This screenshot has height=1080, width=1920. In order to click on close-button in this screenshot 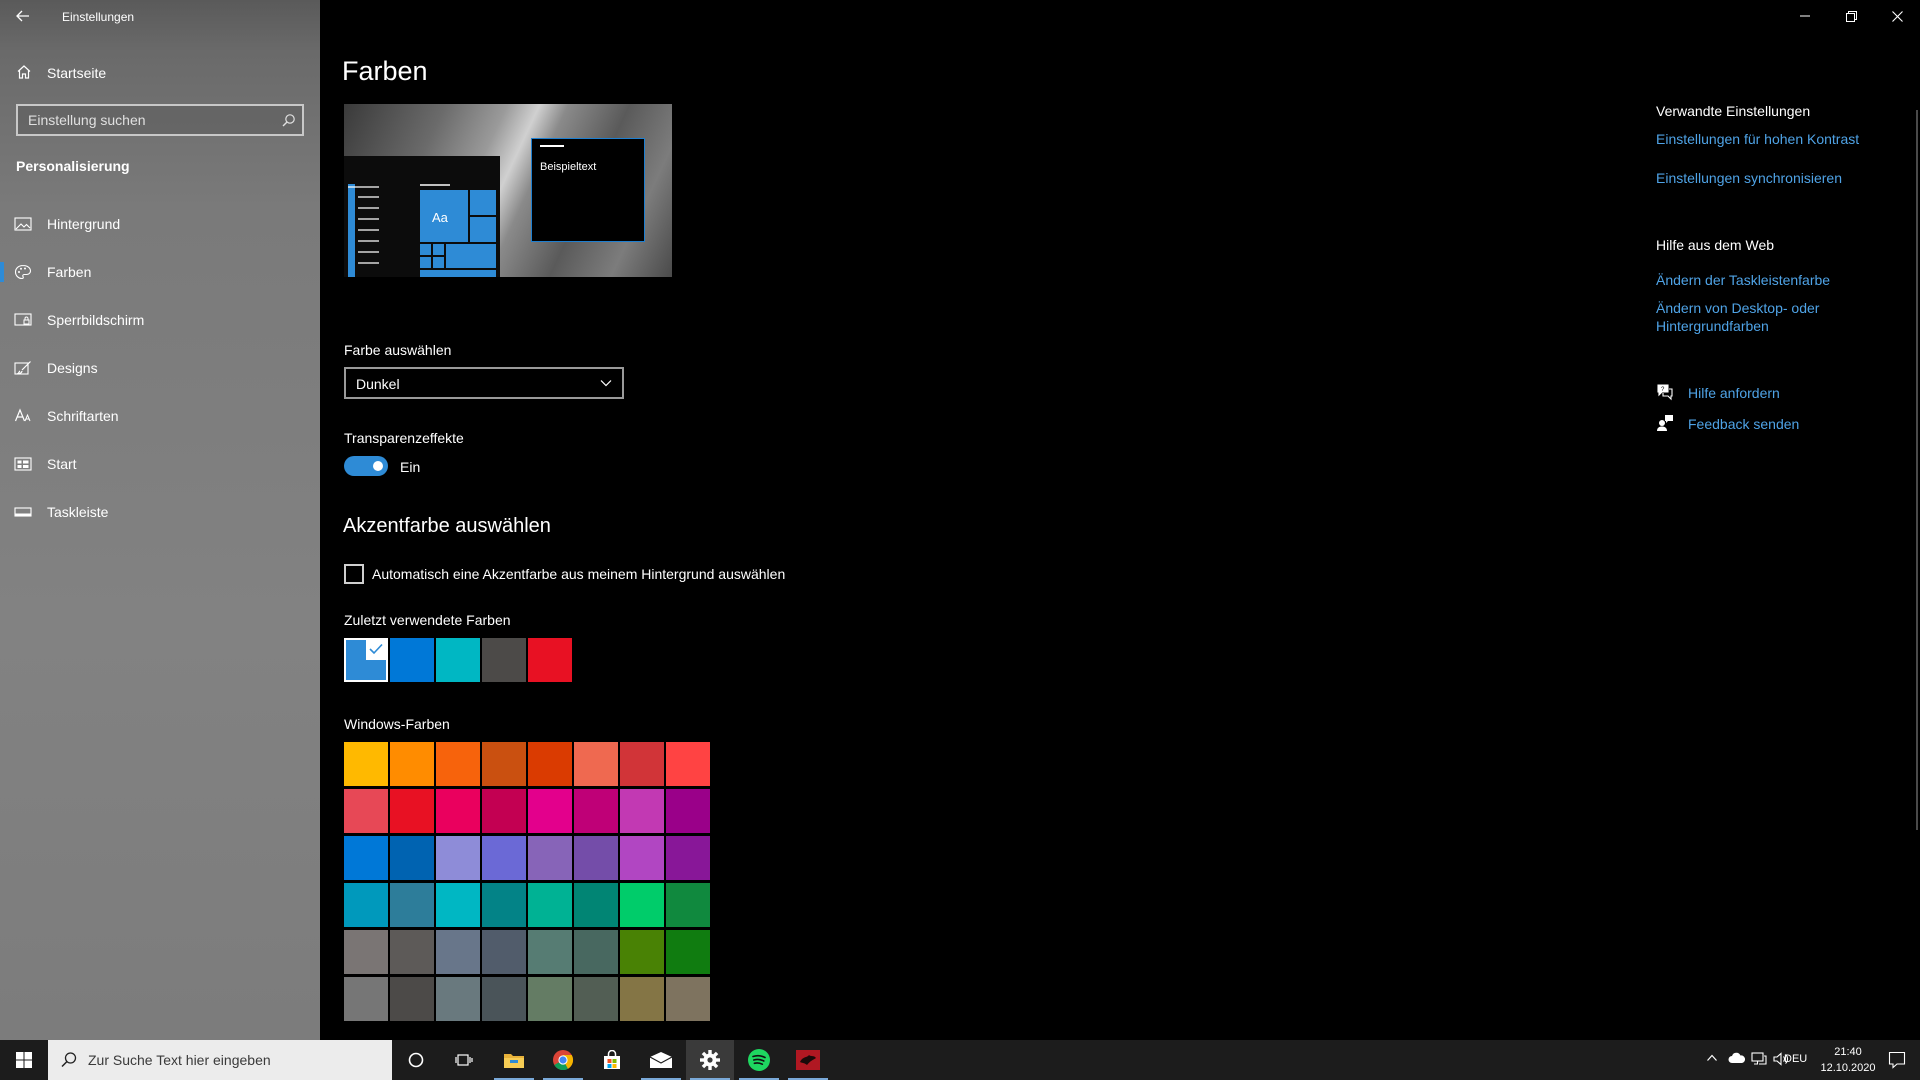, I will do `click(1897, 16)`.